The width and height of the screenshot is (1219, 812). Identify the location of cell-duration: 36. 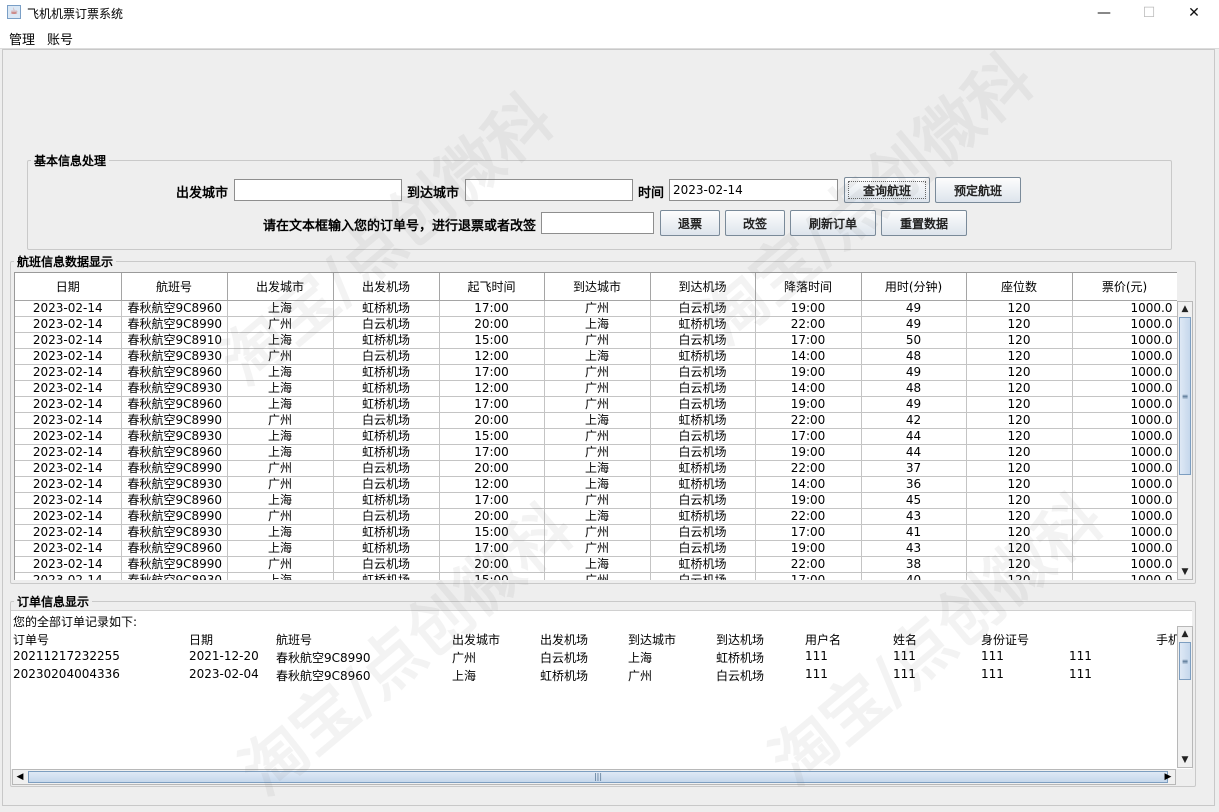
(914, 484).